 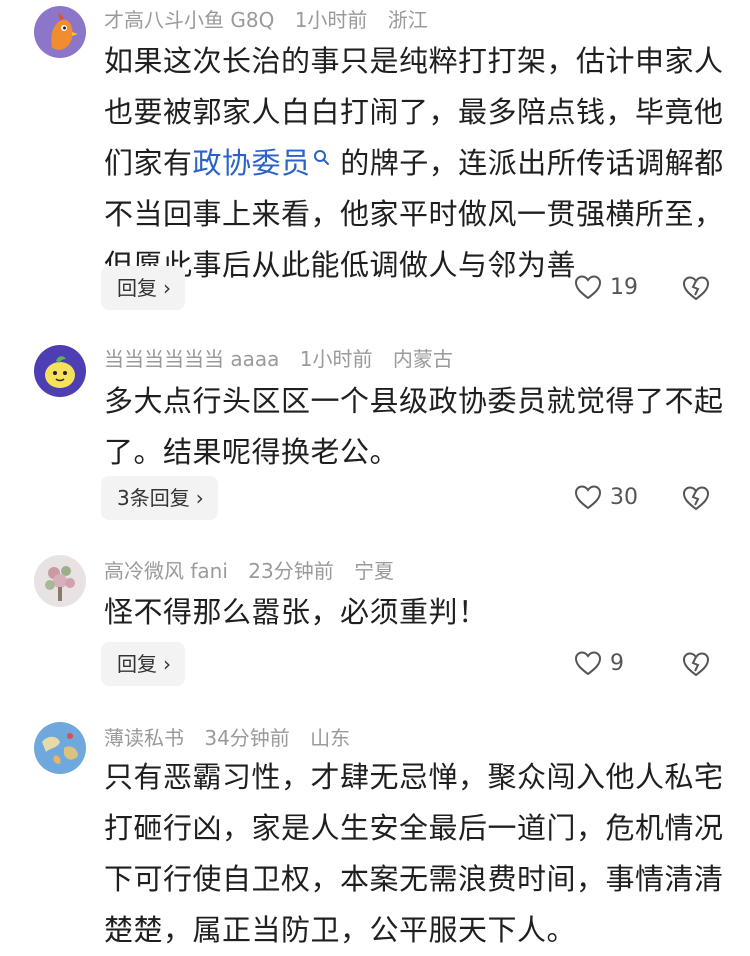 I want to click on replies-button: 3条回复 ›, so click(x=159, y=498).